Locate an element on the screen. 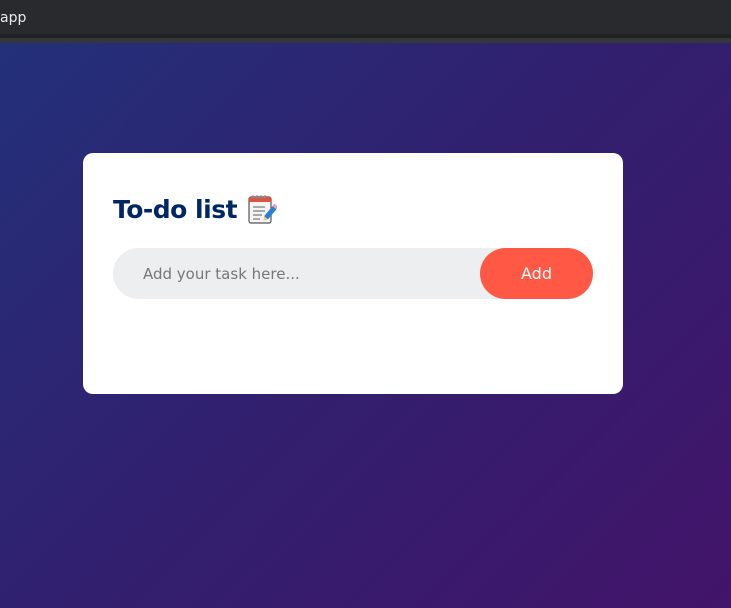  browser-tab-title: app is located at coordinates (13, 18).